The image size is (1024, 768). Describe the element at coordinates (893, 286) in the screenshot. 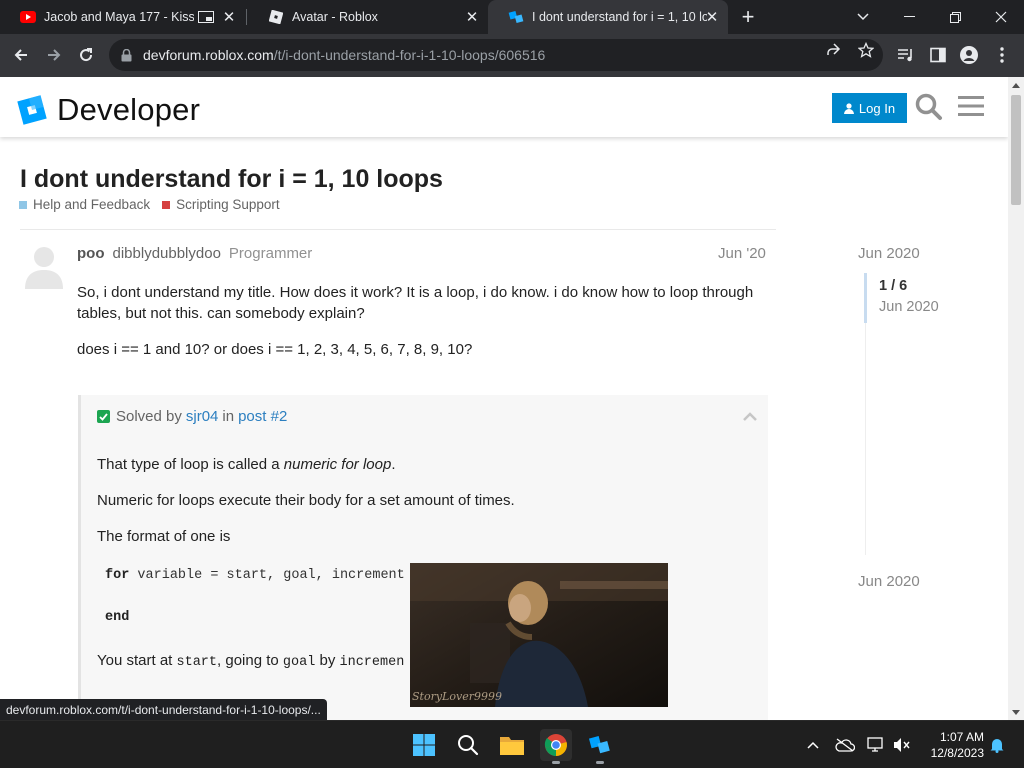

I see `timeline-position: 1 / 6` at that location.